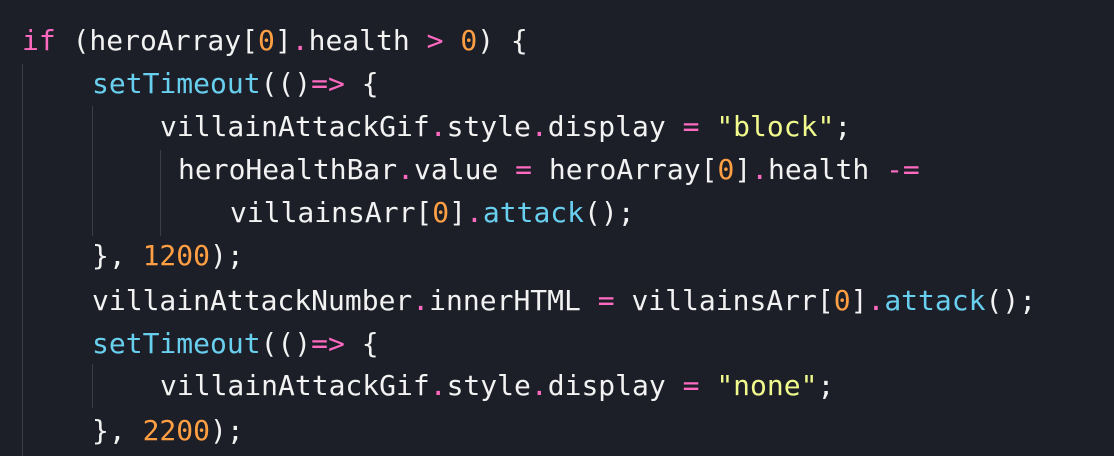  What do you see at coordinates (435, 40) in the screenshot?
I see `code-token: >` at bounding box center [435, 40].